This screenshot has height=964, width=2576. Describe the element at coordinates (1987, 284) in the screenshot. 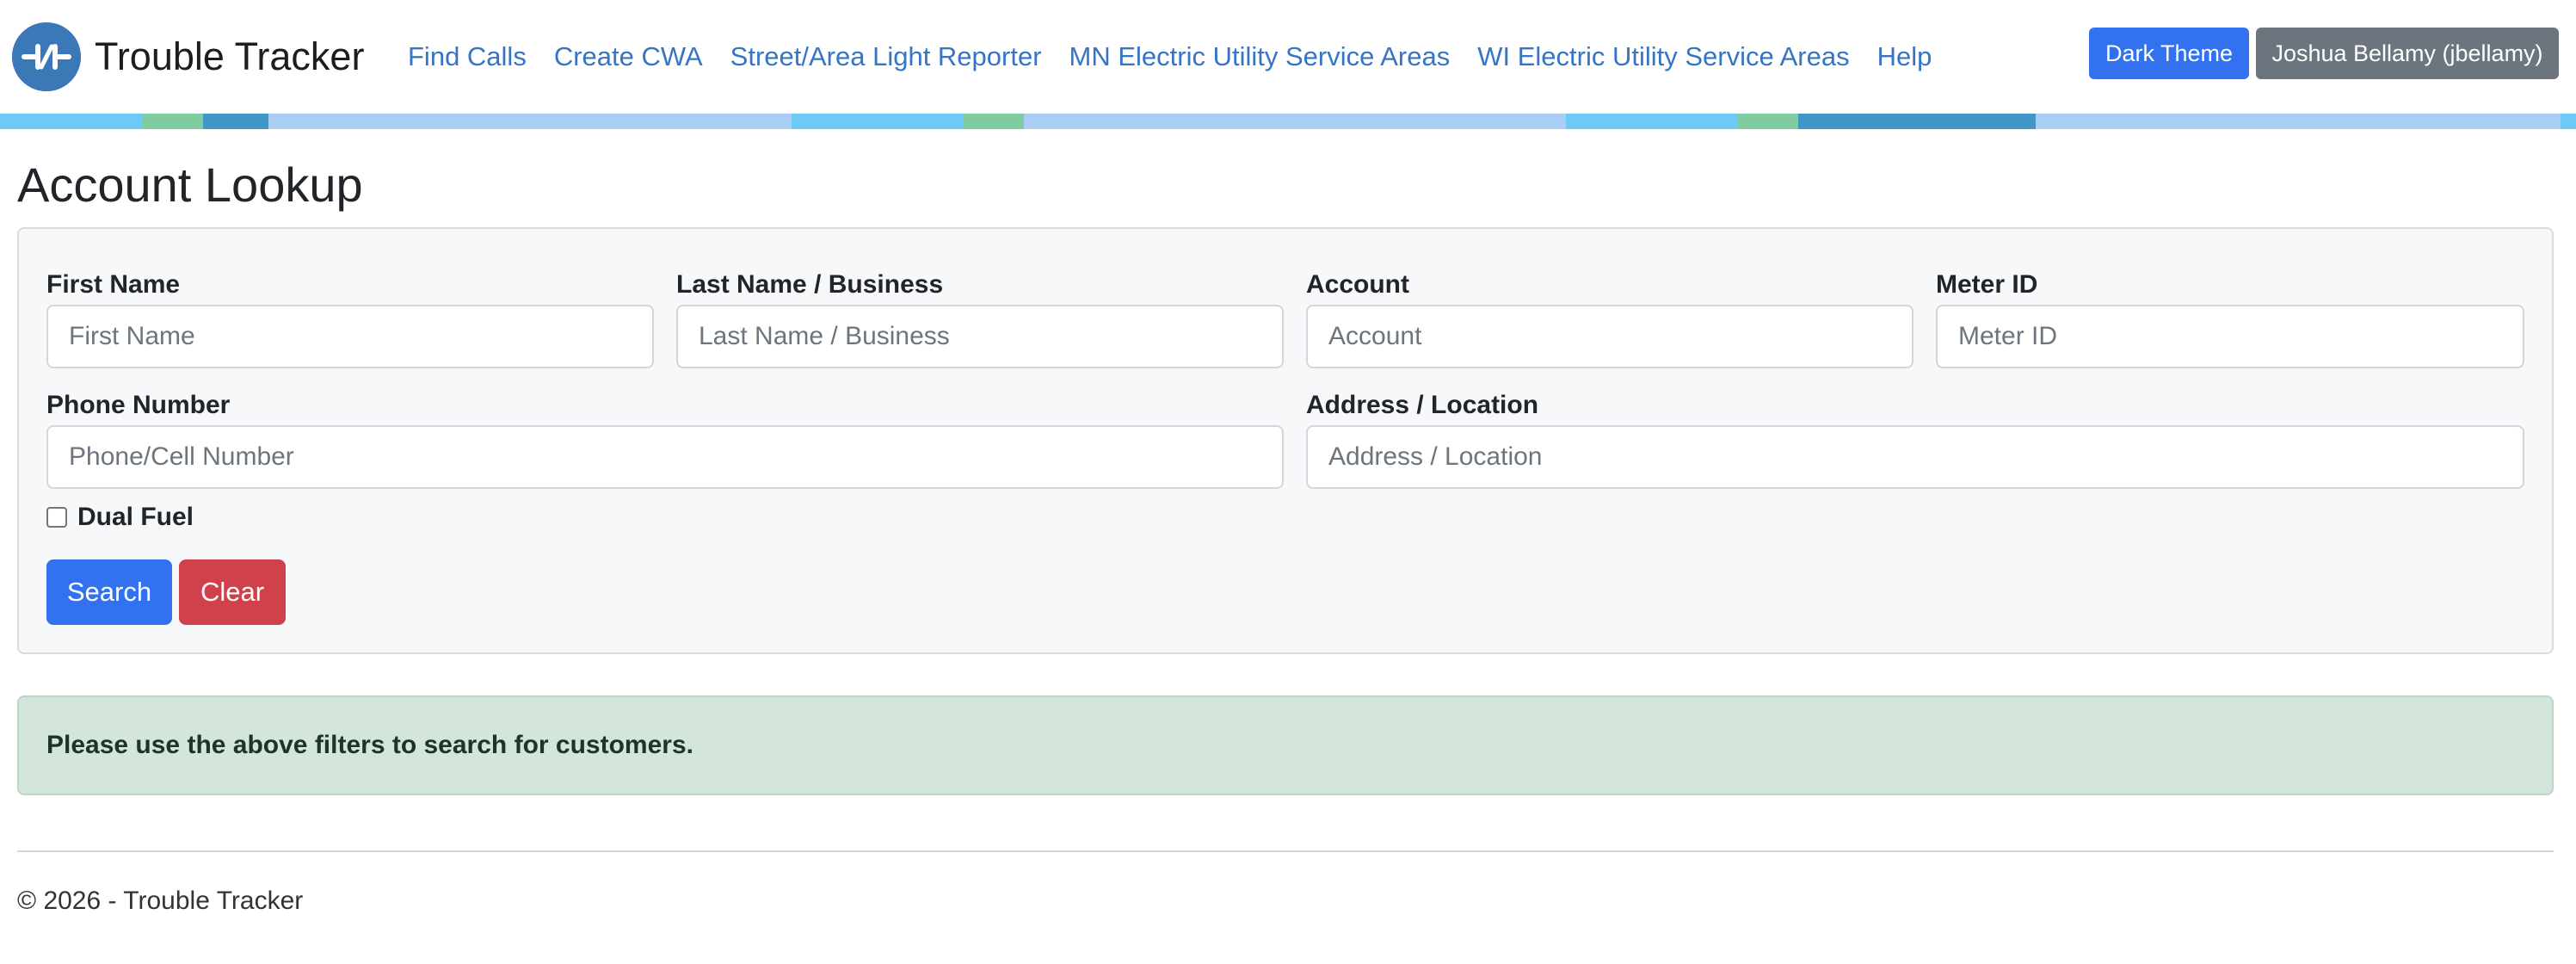

I see `meter-id-label: Meter ID` at that location.